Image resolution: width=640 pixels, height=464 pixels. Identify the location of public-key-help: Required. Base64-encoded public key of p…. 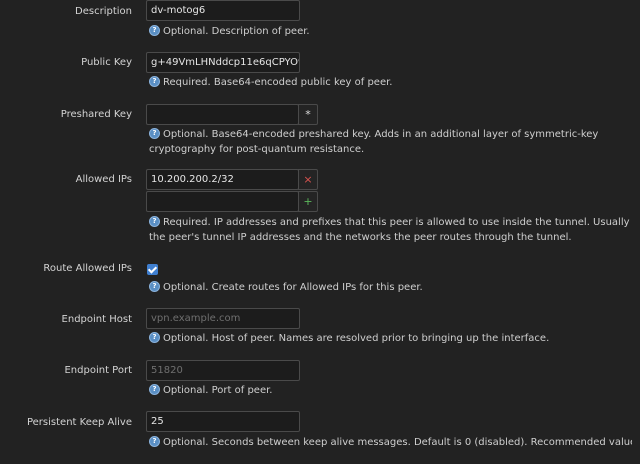
(390, 82).